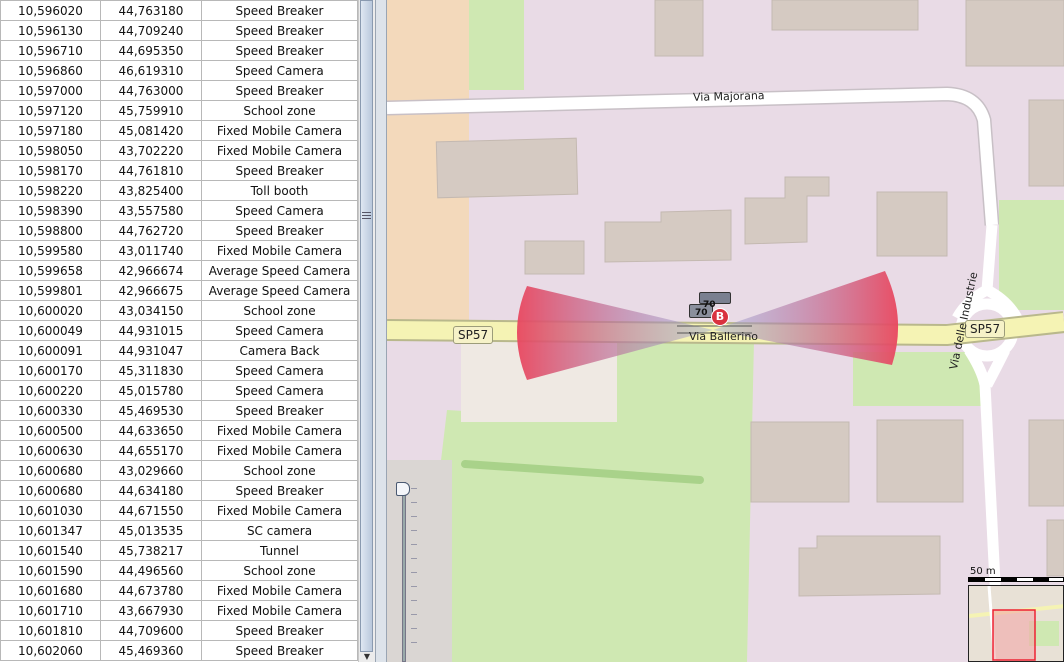  I want to click on table-row: 10,601810 44,709600 Speed Breaker, so click(179, 630).